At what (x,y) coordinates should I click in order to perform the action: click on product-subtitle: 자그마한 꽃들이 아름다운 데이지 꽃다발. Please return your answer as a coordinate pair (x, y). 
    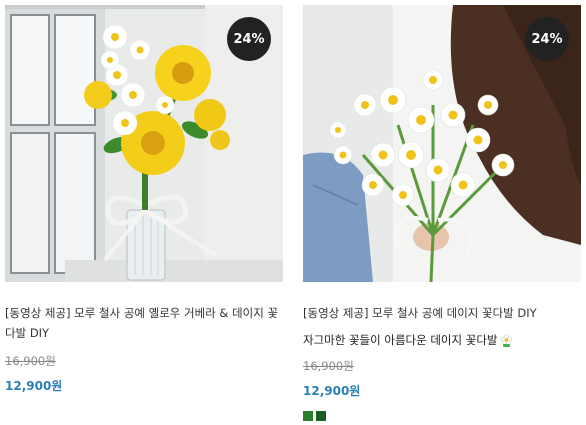
    Looking at the image, I should click on (443, 340).